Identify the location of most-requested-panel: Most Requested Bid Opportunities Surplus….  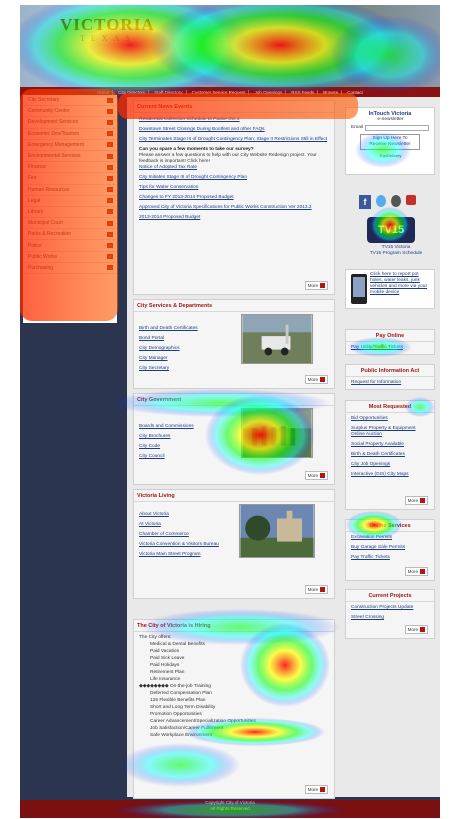
(390, 455).